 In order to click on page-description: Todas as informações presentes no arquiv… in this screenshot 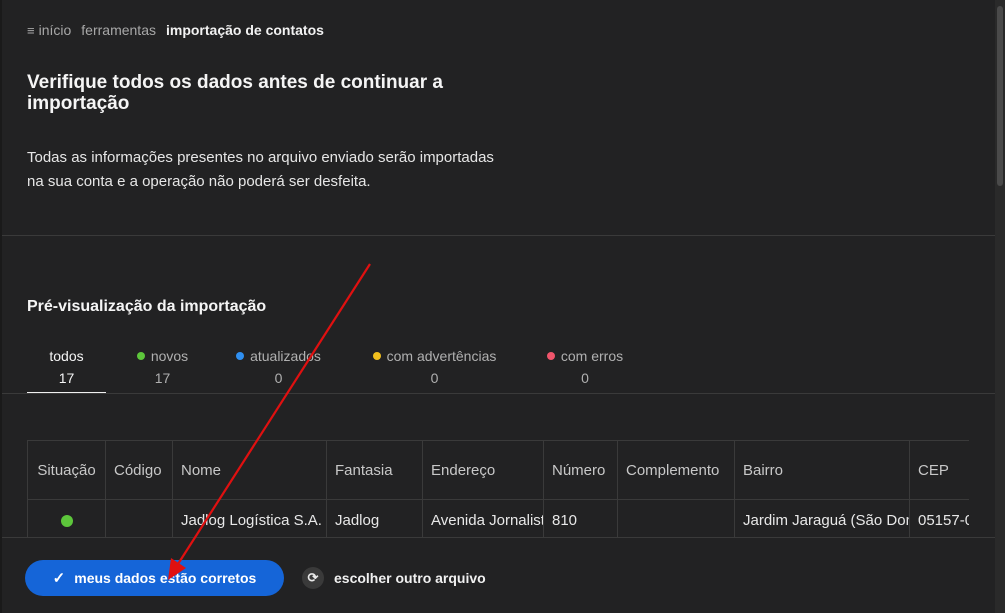, I will do `click(260, 169)`.